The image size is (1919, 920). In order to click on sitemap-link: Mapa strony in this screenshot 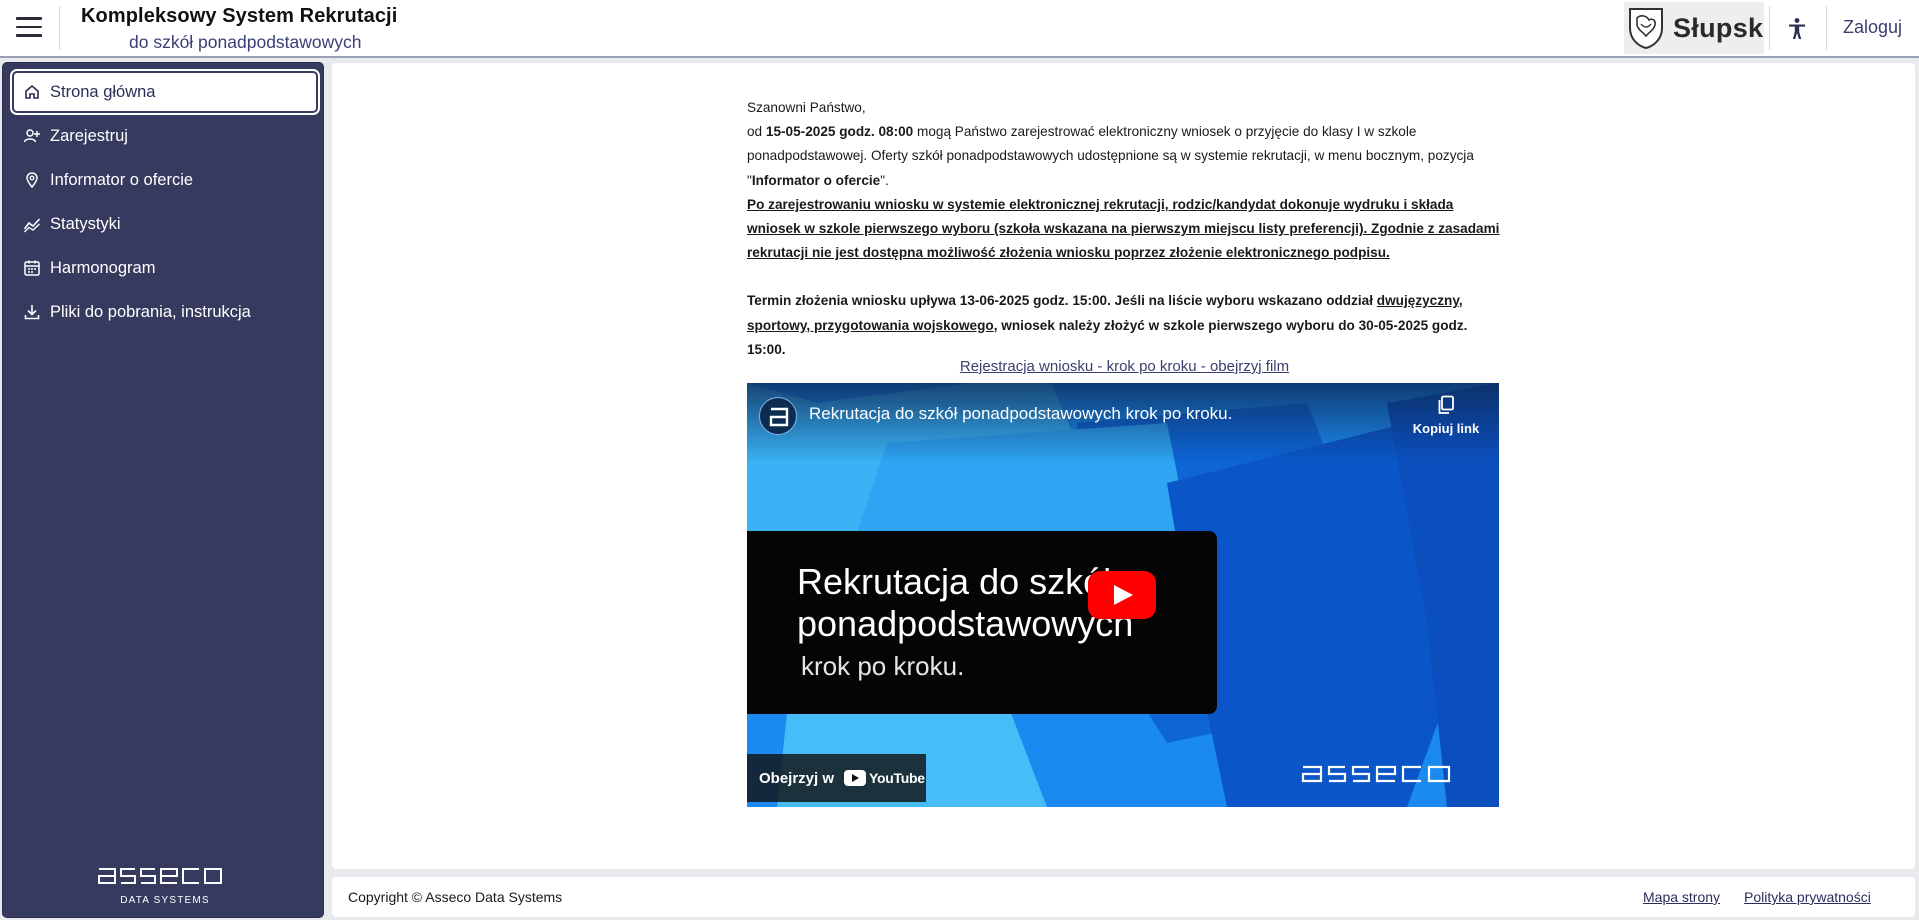, I will do `click(1681, 897)`.